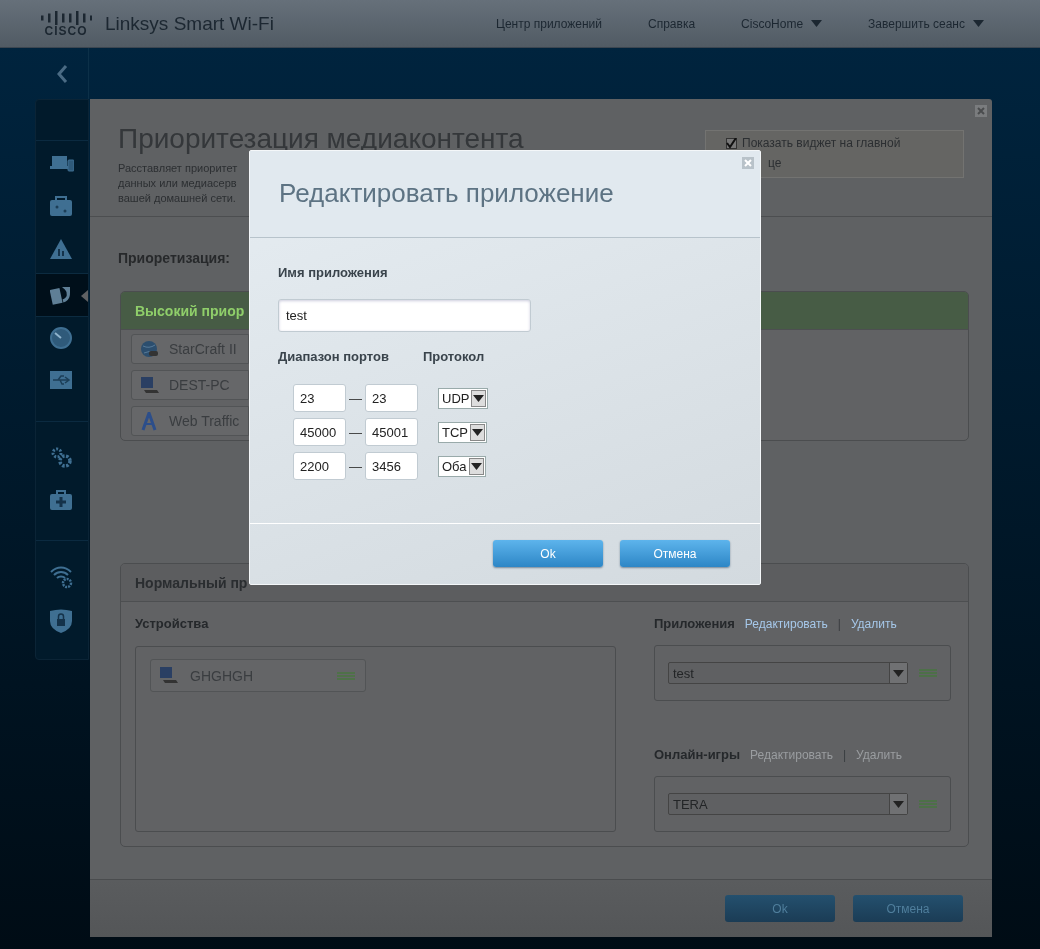  What do you see at coordinates (697, 754) in the screenshot?
I see `section-label: Онлайн-игры` at bounding box center [697, 754].